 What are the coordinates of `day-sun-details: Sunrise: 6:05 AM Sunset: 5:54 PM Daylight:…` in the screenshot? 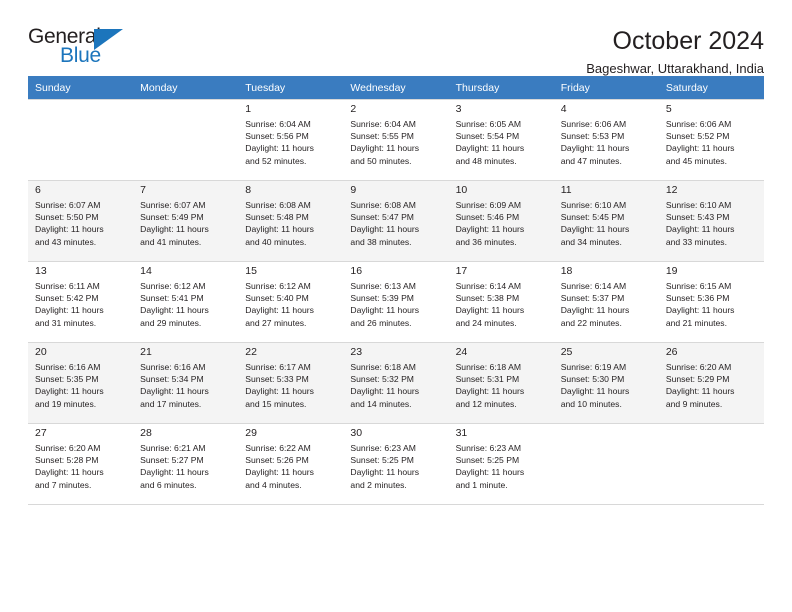 It's located at (502, 142).